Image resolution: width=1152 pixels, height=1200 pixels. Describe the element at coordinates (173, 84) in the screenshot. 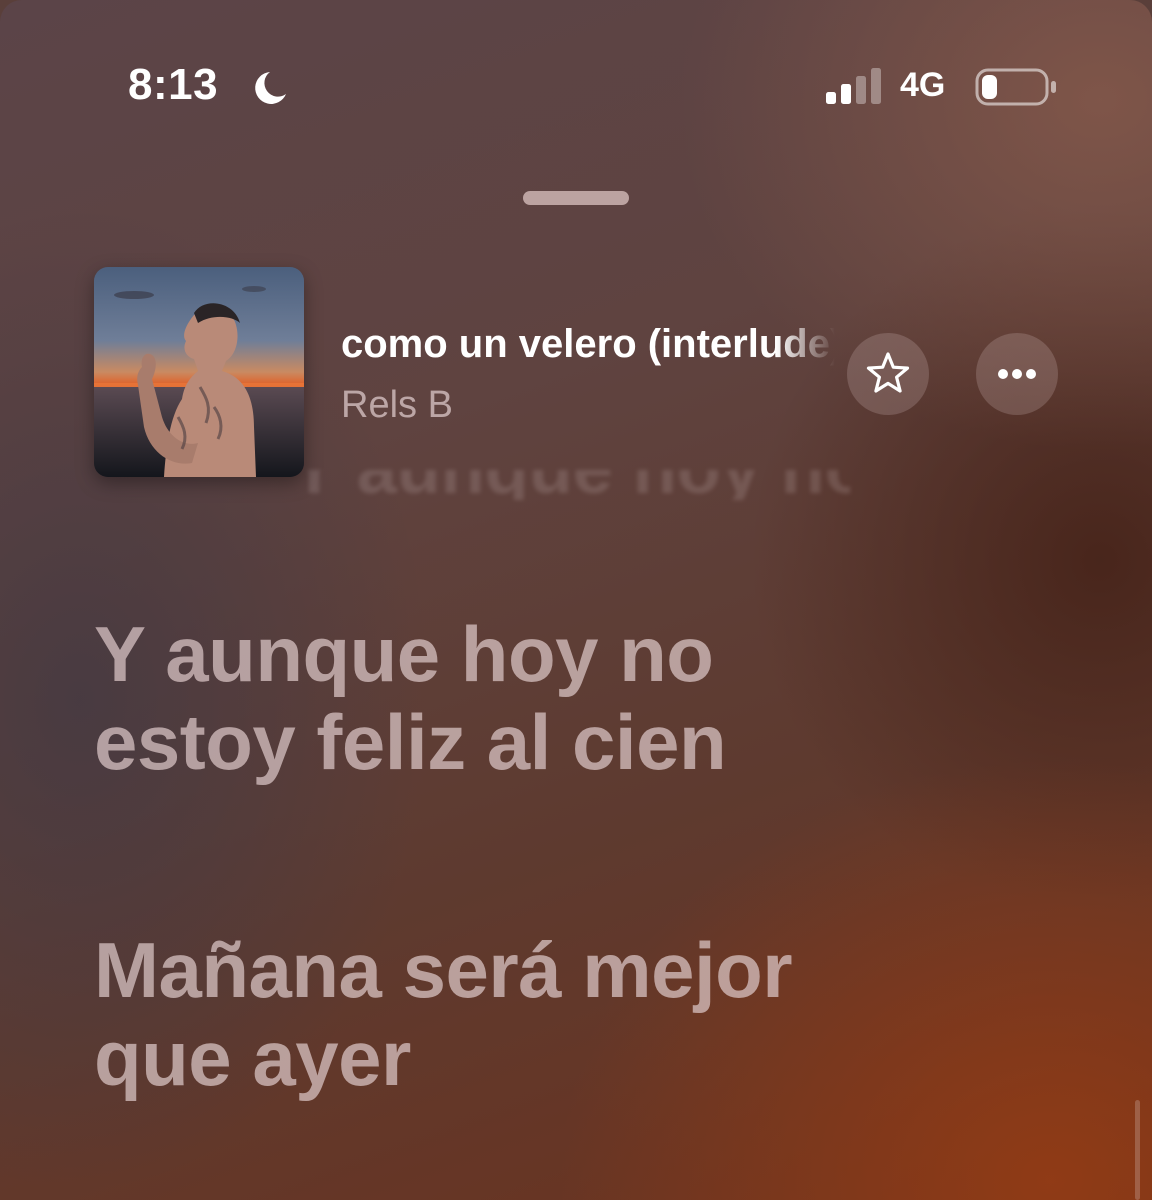

I see `status-time: 8:13` at that location.